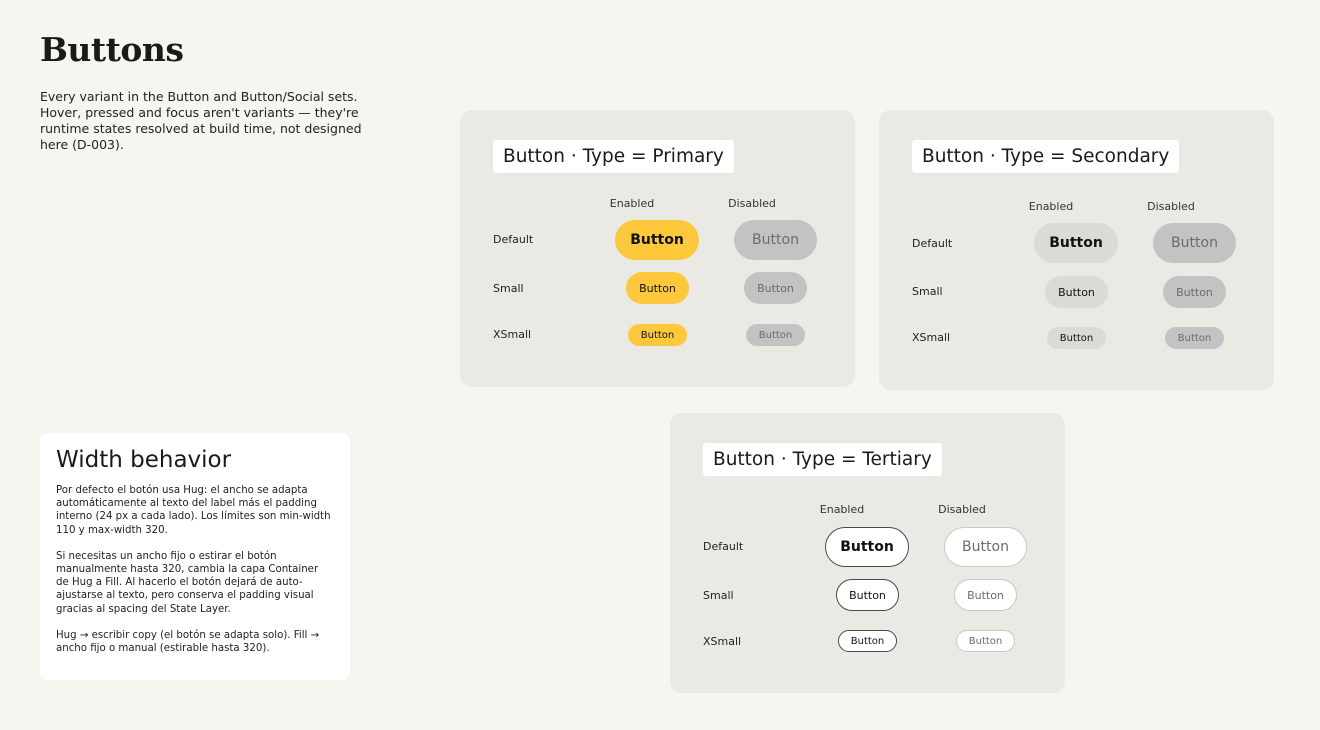 The image size is (1320, 730). I want to click on tertiary-small-enabled-button: Button, so click(867, 595).